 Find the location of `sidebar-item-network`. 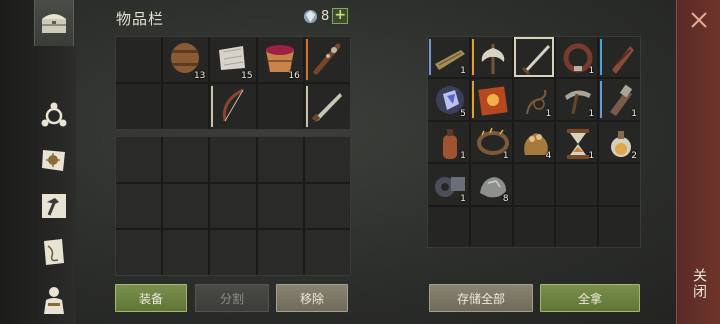

sidebar-item-network is located at coordinates (54, 116).